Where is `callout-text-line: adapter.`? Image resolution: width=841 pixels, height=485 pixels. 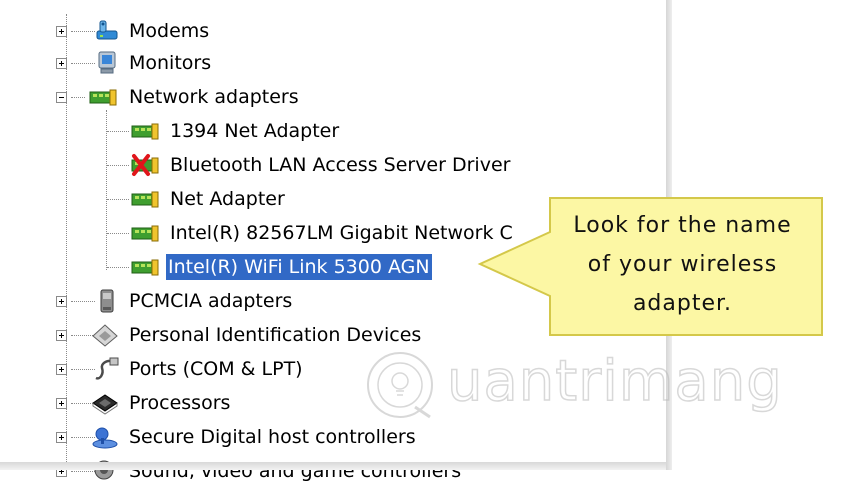
callout-text-line: adapter. is located at coordinates (682, 303).